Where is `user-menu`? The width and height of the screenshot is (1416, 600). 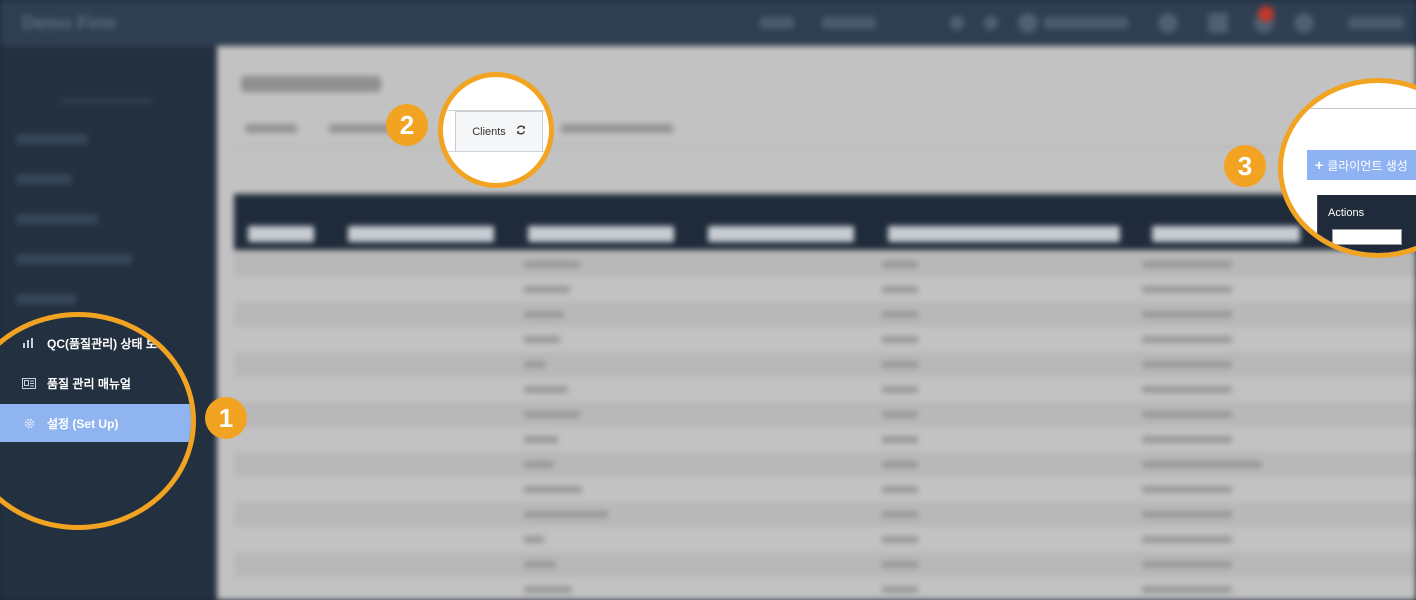
user-menu is located at coordinates (1376, 23).